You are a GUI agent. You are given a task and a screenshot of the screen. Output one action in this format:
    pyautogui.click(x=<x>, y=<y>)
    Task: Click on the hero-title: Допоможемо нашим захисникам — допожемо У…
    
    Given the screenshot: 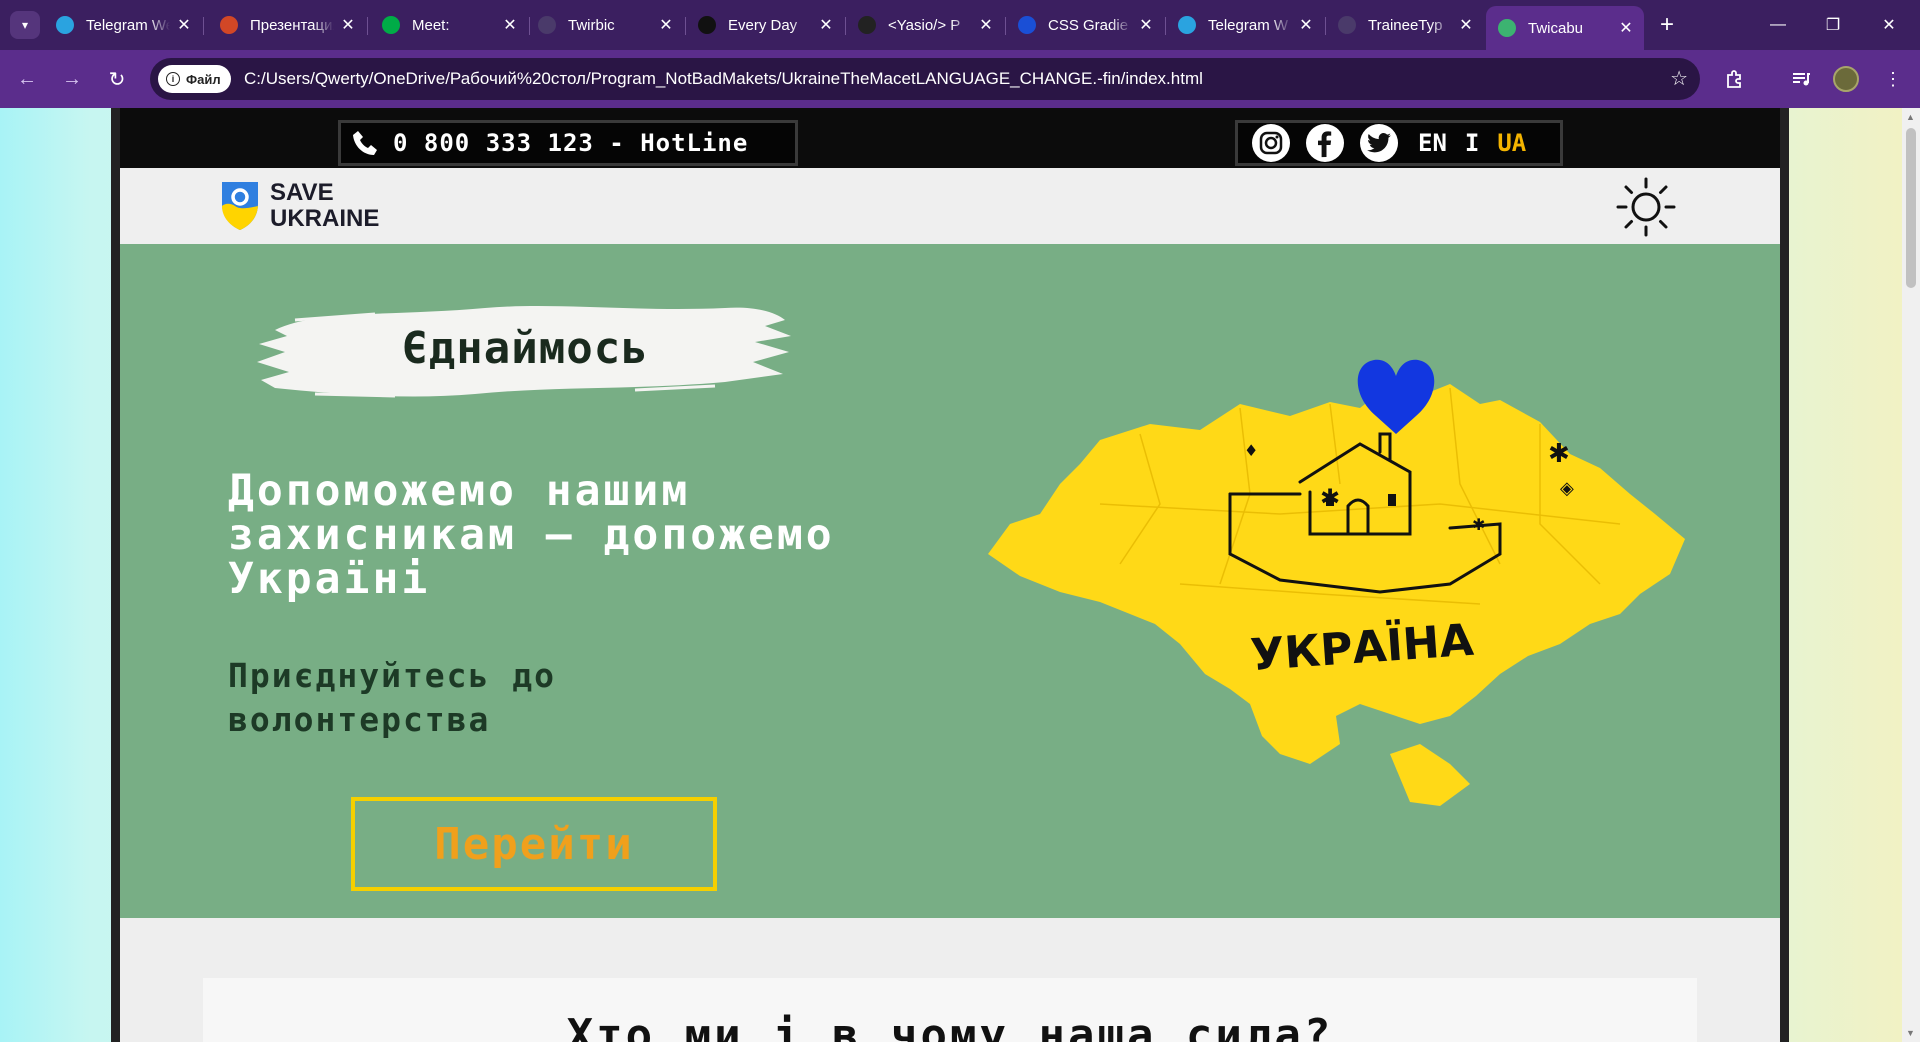 What is the action you would take?
    pyautogui.click(x=531, y=535)
    